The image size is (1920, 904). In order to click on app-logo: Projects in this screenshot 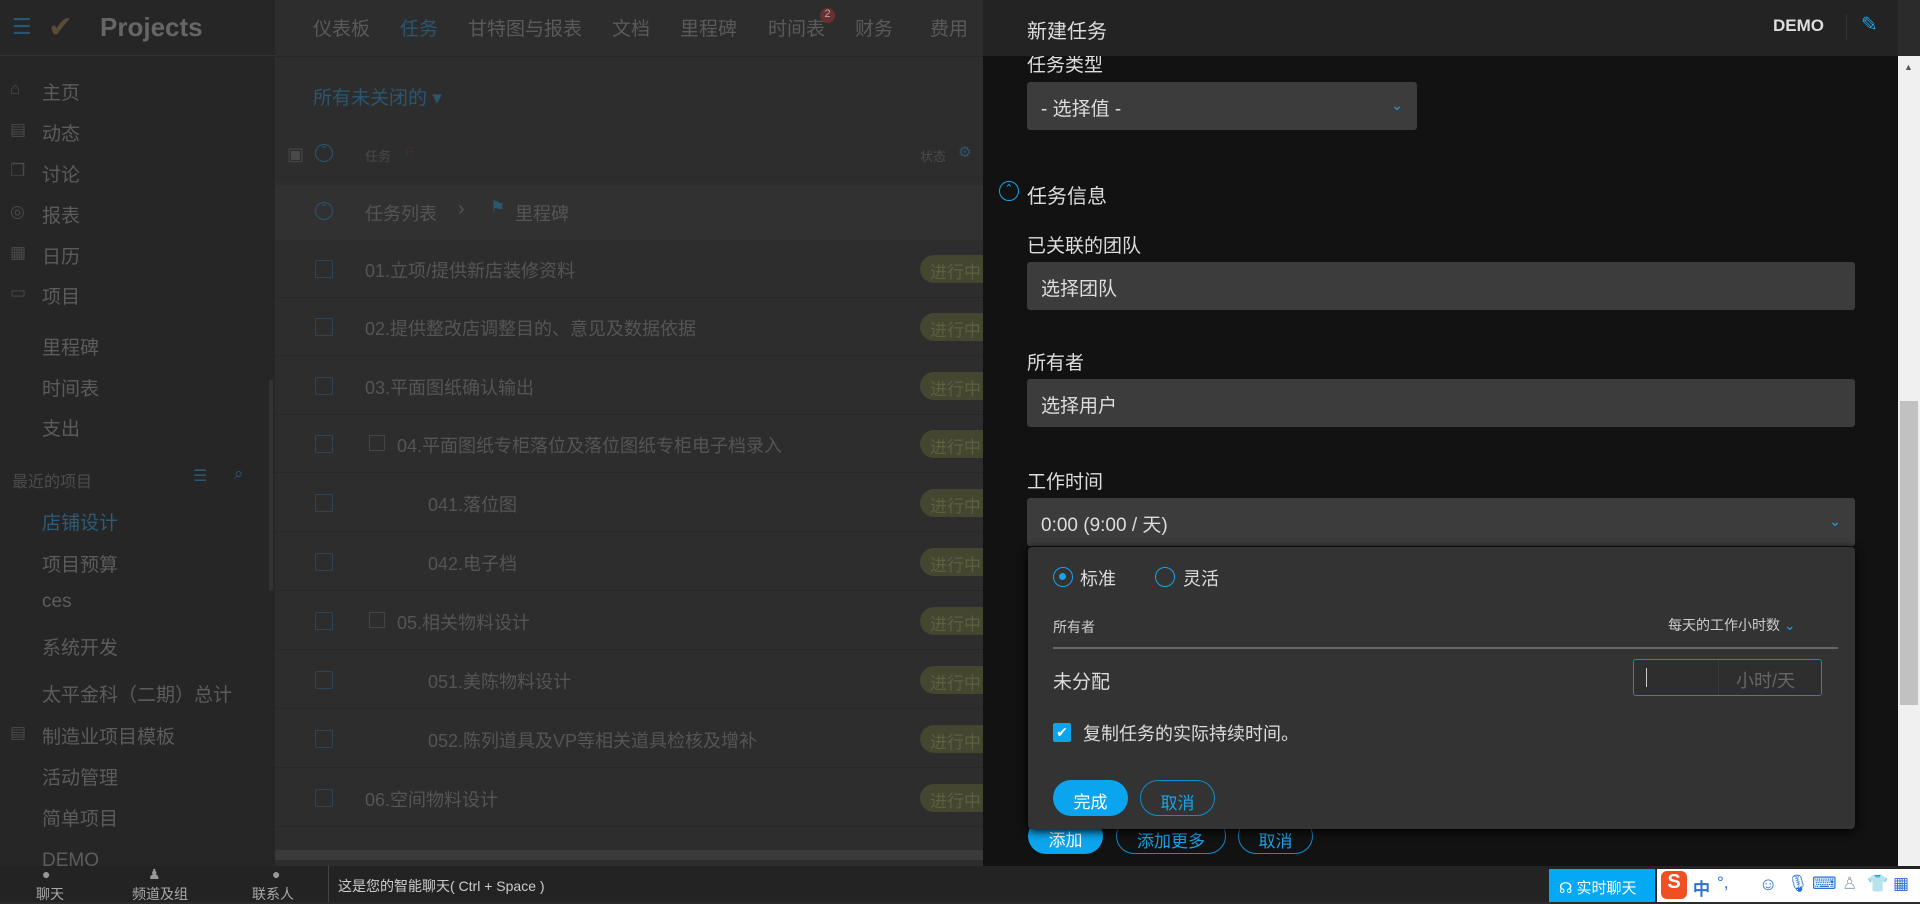, I will do `click(151, 27)`.